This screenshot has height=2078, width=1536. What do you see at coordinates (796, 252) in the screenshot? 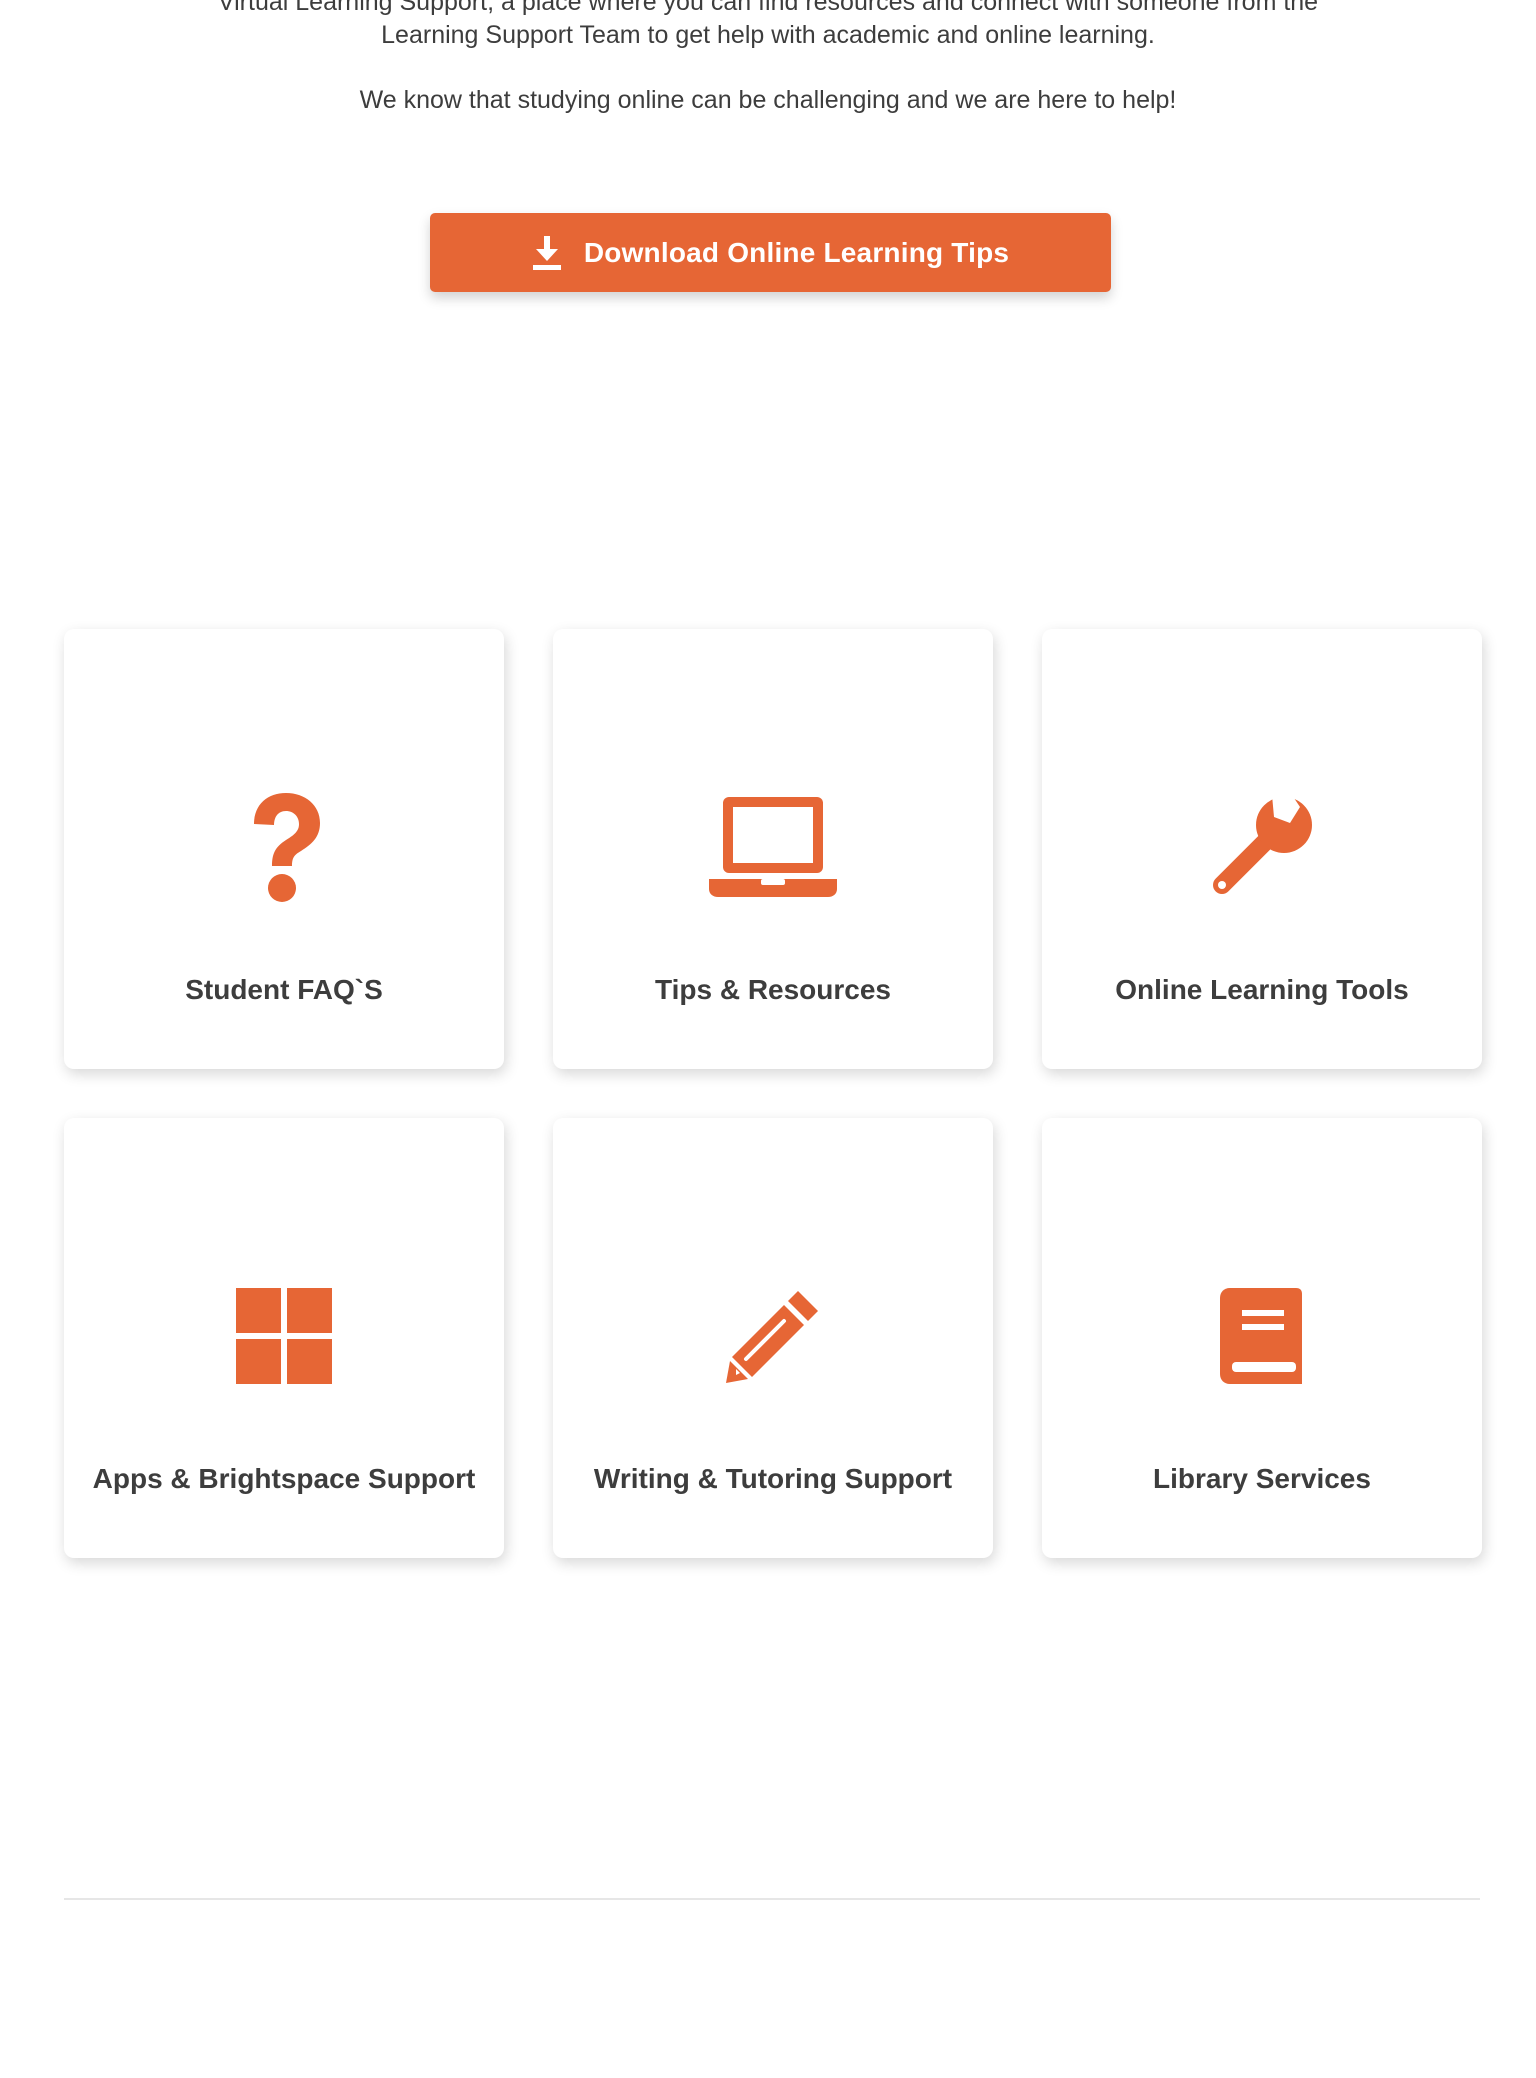
I see `download-button-label: Download Online Learning Tips` at bounding box center [796, 252].